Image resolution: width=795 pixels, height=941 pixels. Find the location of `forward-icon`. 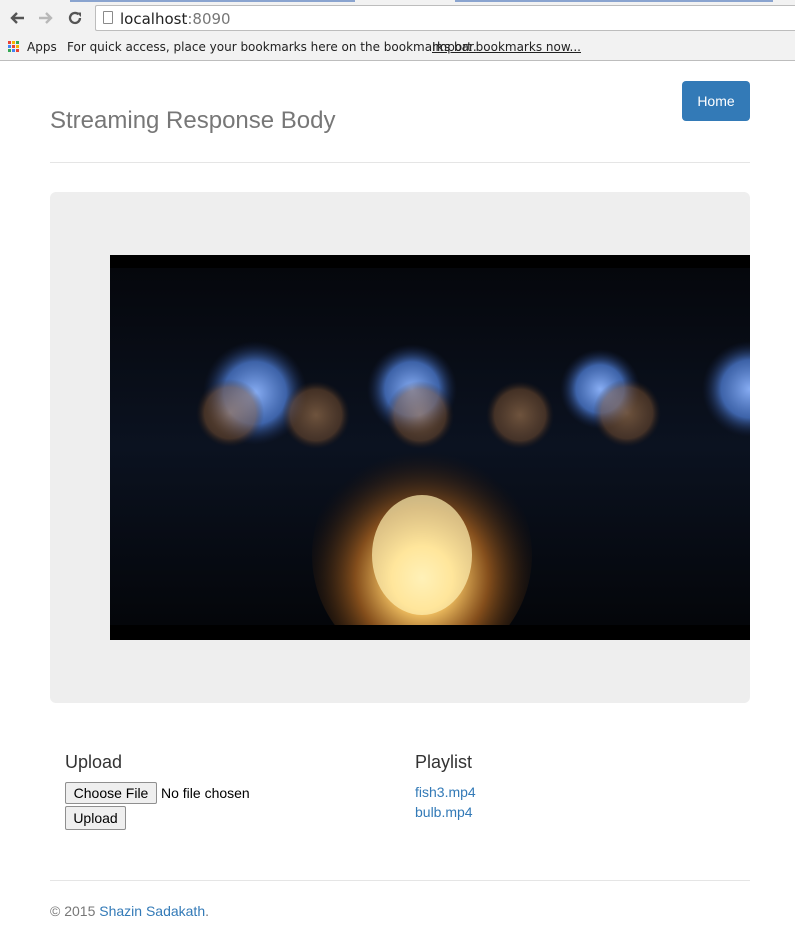

forward-icon is located at coordinates (46, 18).